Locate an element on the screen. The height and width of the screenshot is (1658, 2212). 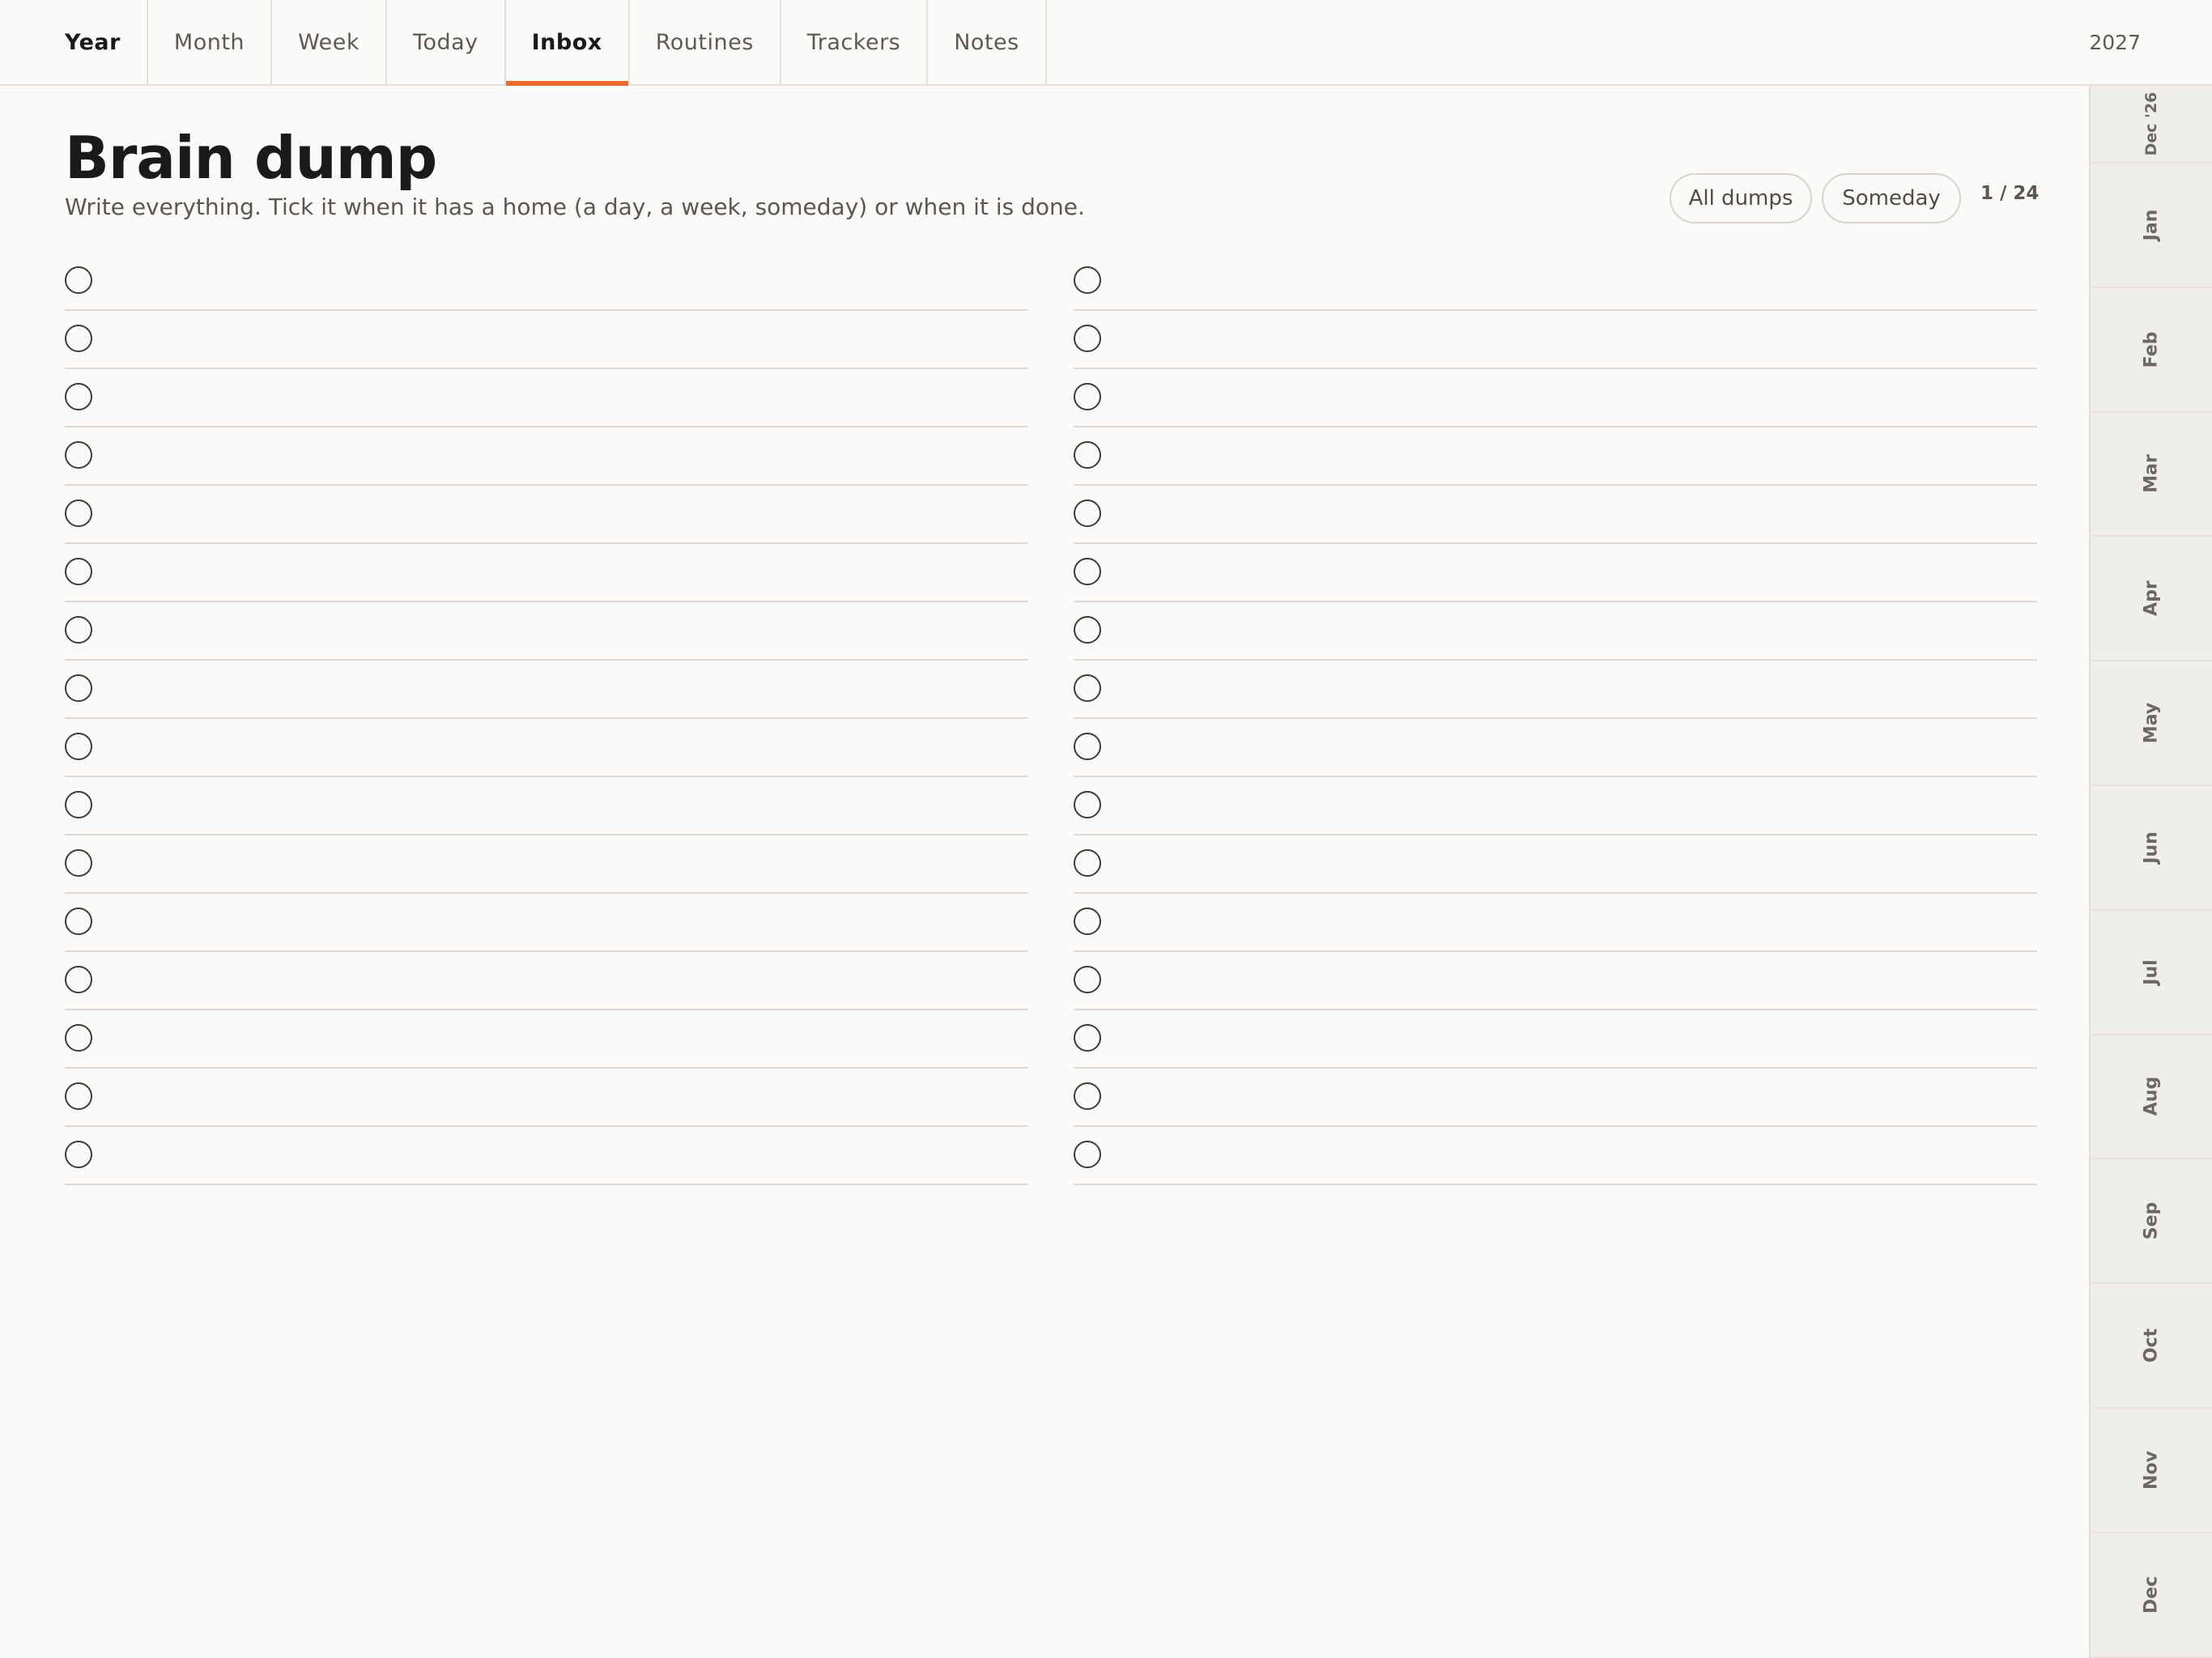
year-label: 2027 is located at coordinates (2115, 42).